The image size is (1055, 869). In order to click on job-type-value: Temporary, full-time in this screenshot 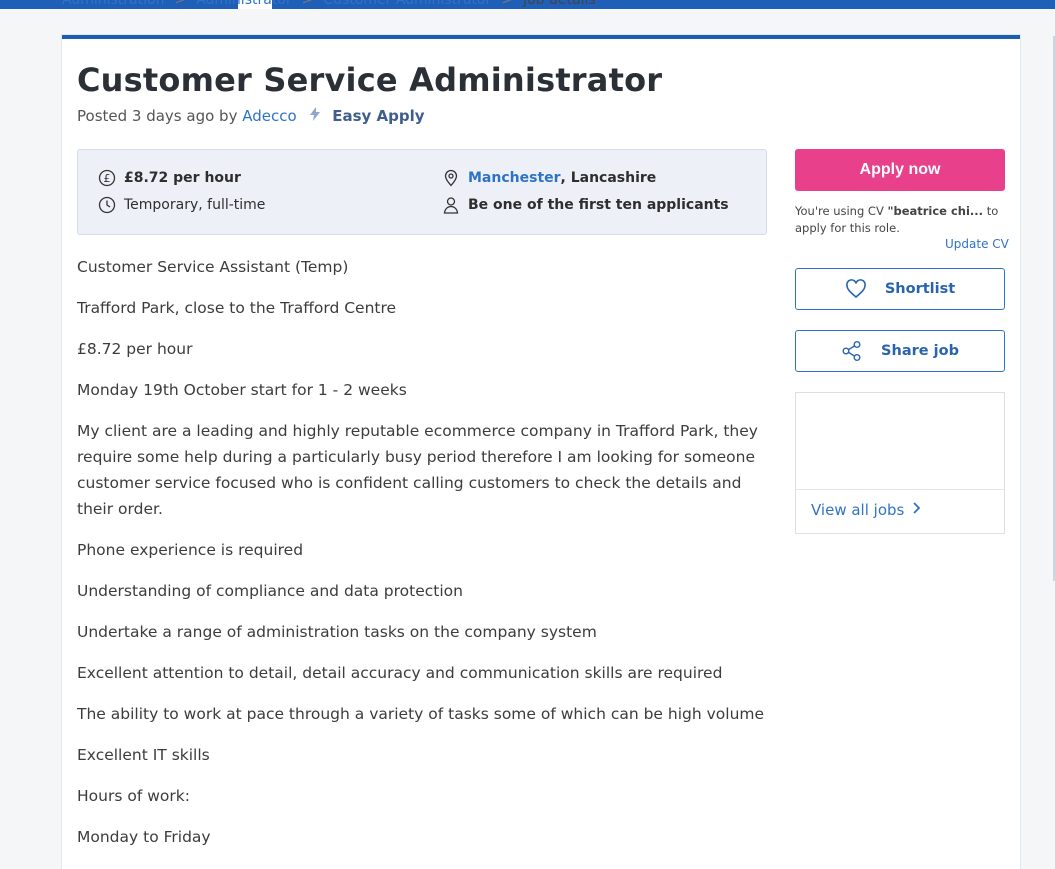, I will do `click(195, 205)`.